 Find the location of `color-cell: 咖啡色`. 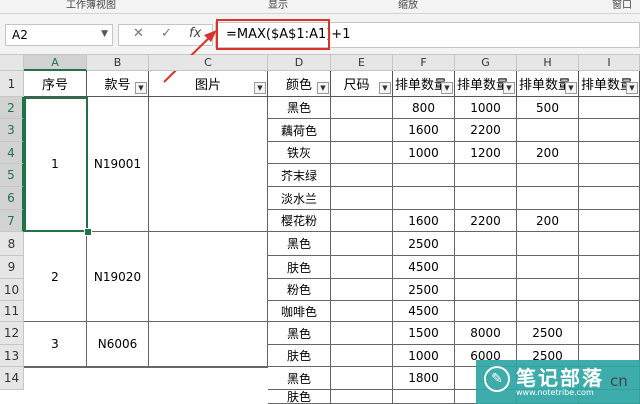

color-cell: 咖啡色 is located at coordinates (299, 311).